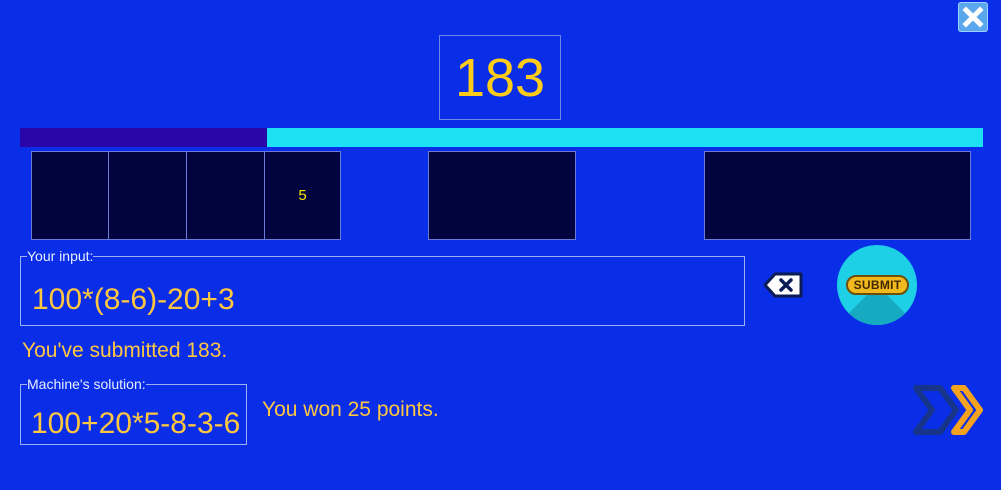 The height and width of the screenshot is (490, 1001). I want to click on submitted-message: You've submitted 183., so click(125, 350).